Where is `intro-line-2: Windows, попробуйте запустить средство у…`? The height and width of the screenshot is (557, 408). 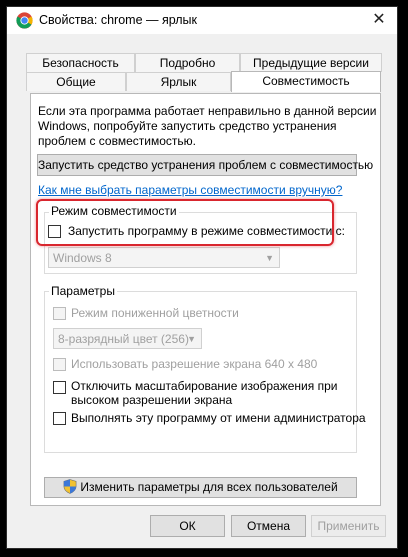 intro-line-2: Windows, попробуйте запустить средство у… is located at coordinates (187, 126).